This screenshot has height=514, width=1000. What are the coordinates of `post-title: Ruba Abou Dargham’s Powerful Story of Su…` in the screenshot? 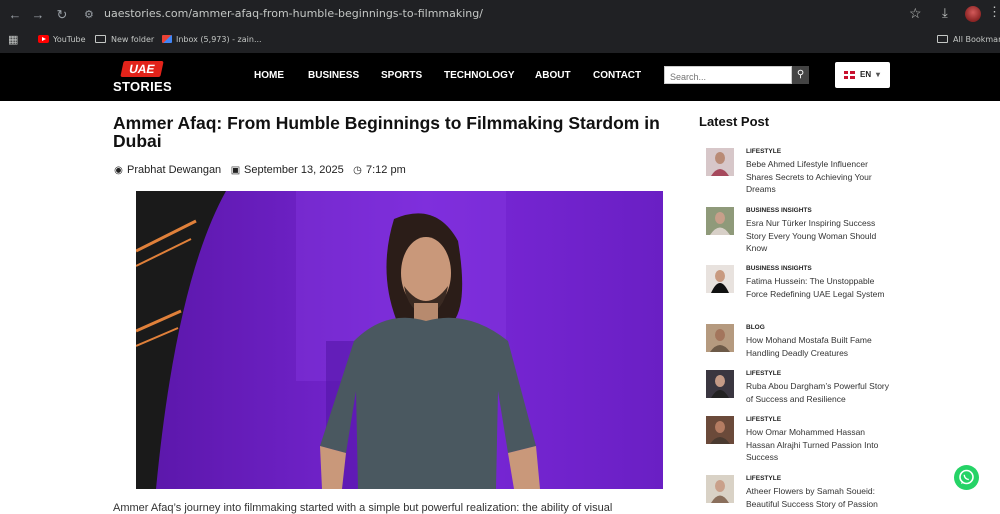 It's located at (820, 392).